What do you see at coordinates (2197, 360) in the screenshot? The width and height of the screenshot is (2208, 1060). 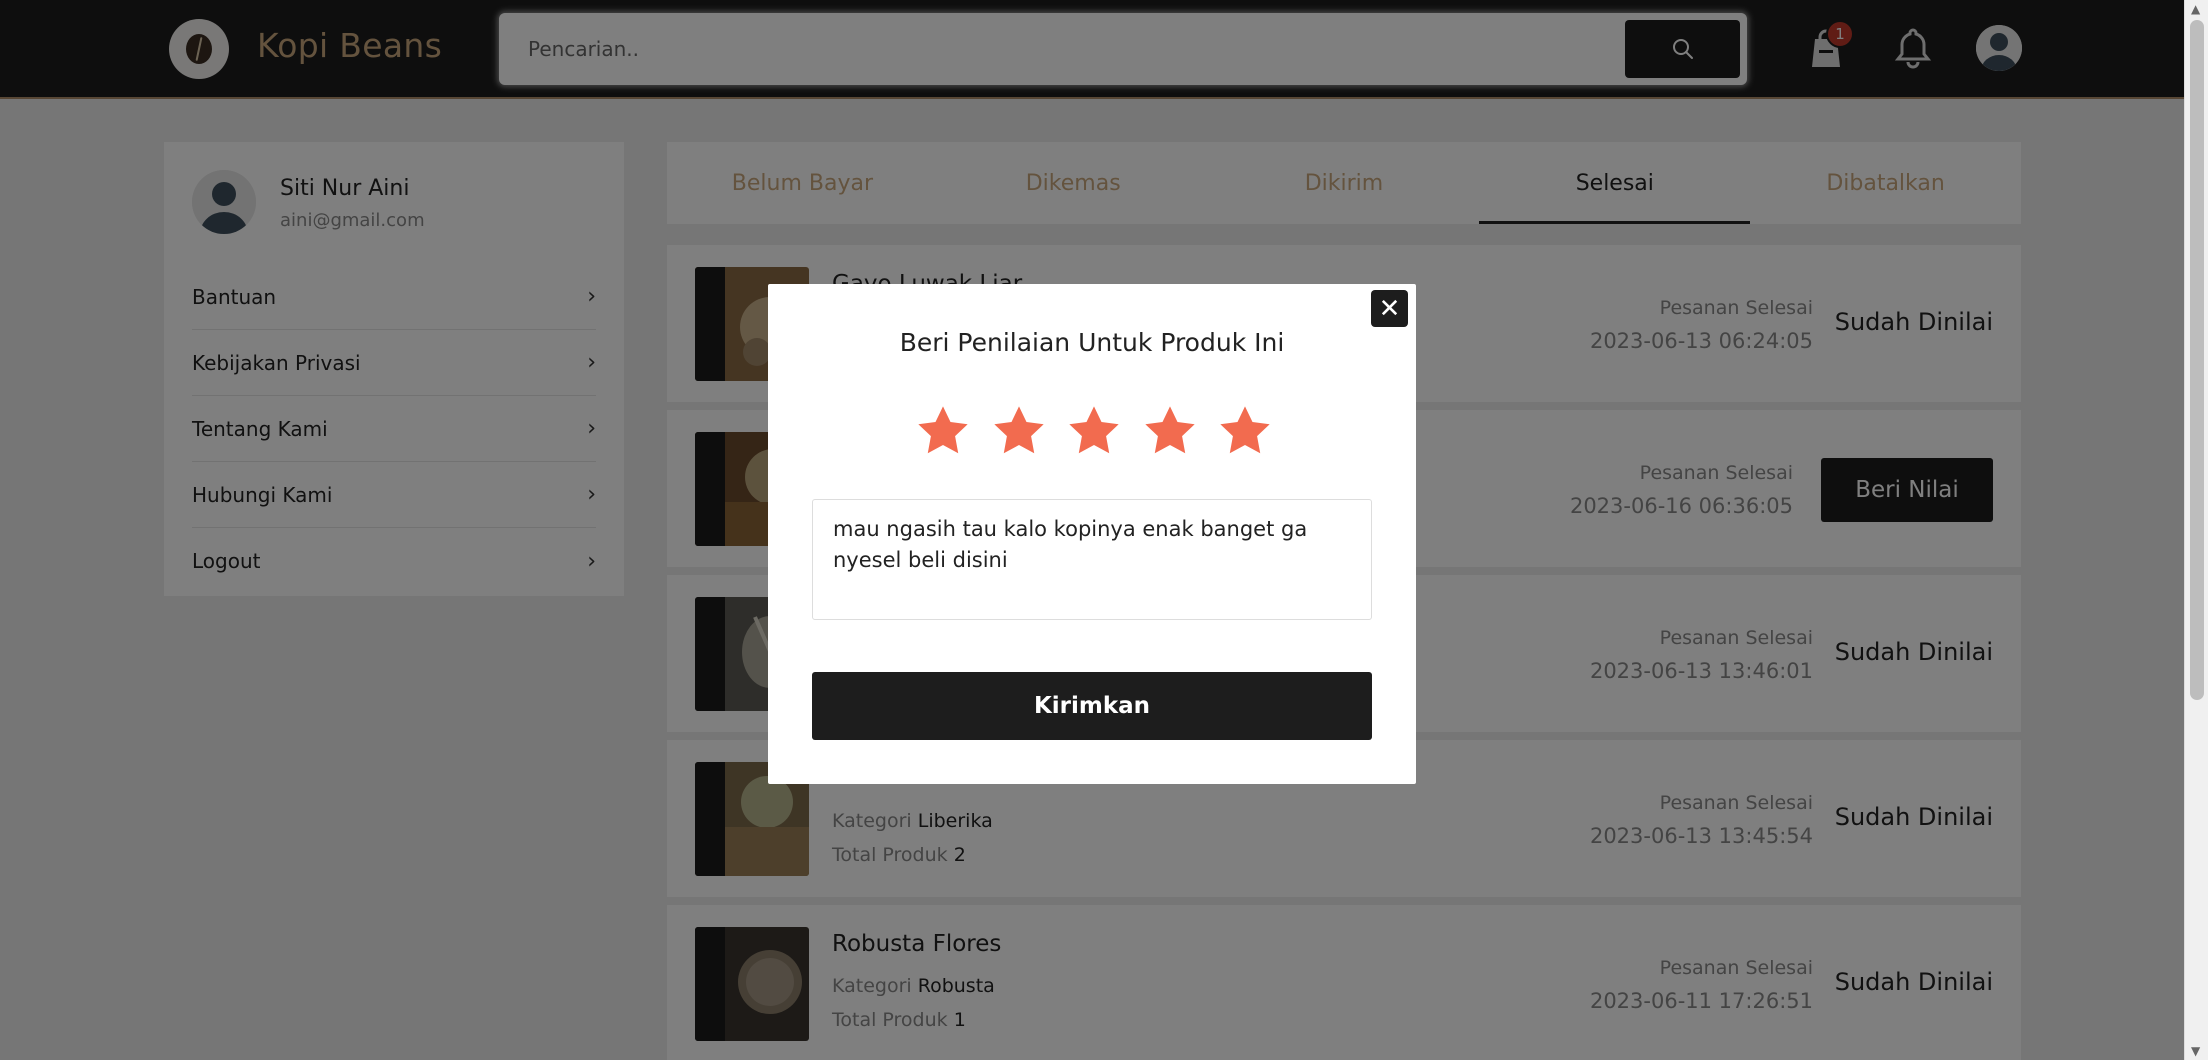 I see `scrollbar-thumb` at bounding box center [2197, 360].